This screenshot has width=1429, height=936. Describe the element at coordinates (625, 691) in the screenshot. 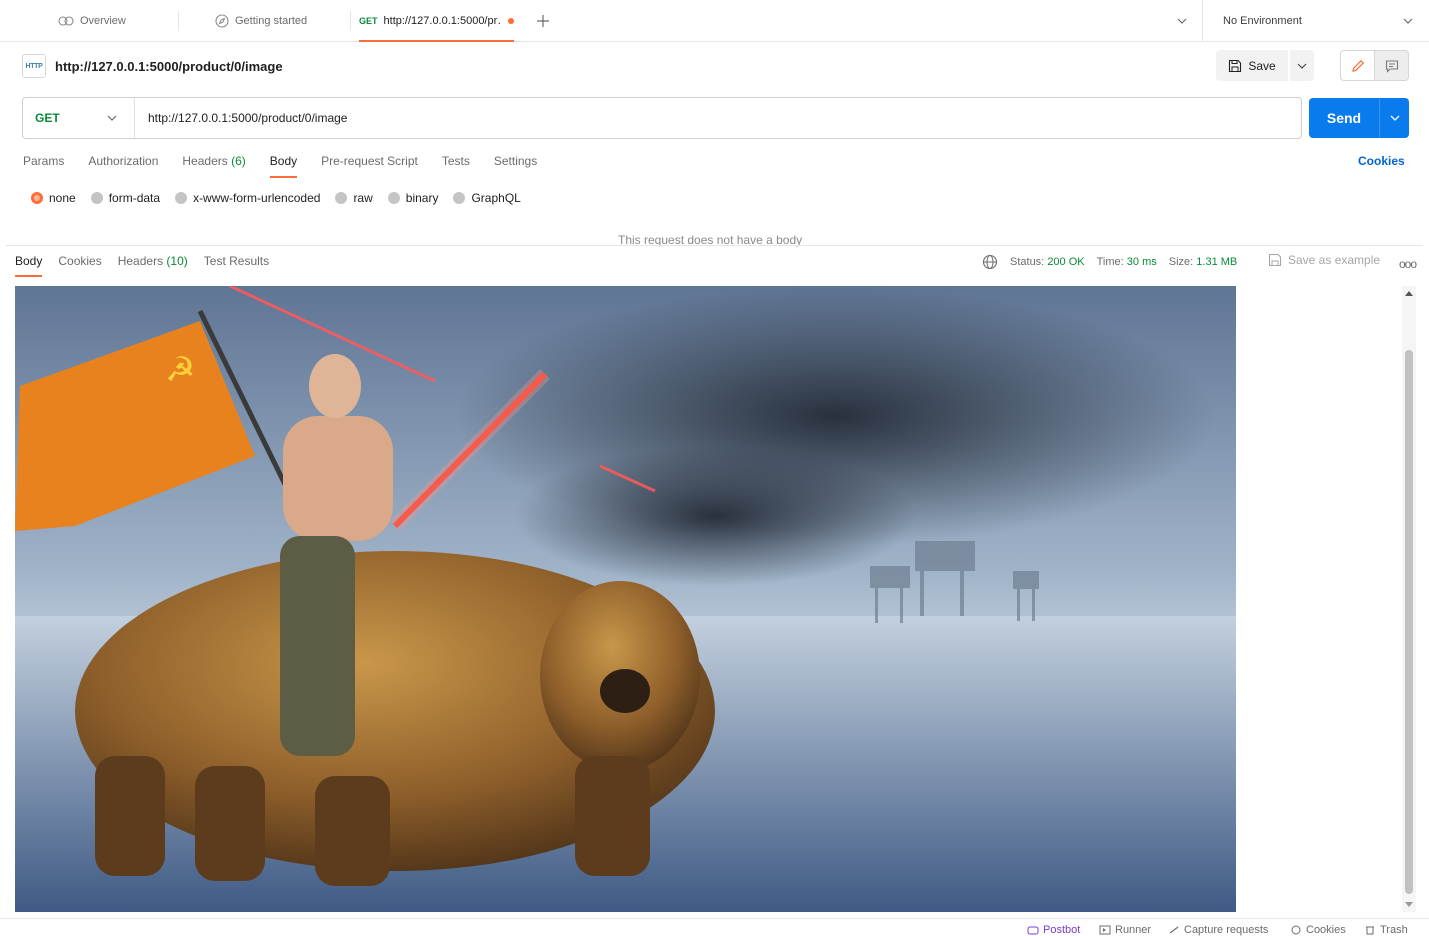

I see `bear-snout` at that location.